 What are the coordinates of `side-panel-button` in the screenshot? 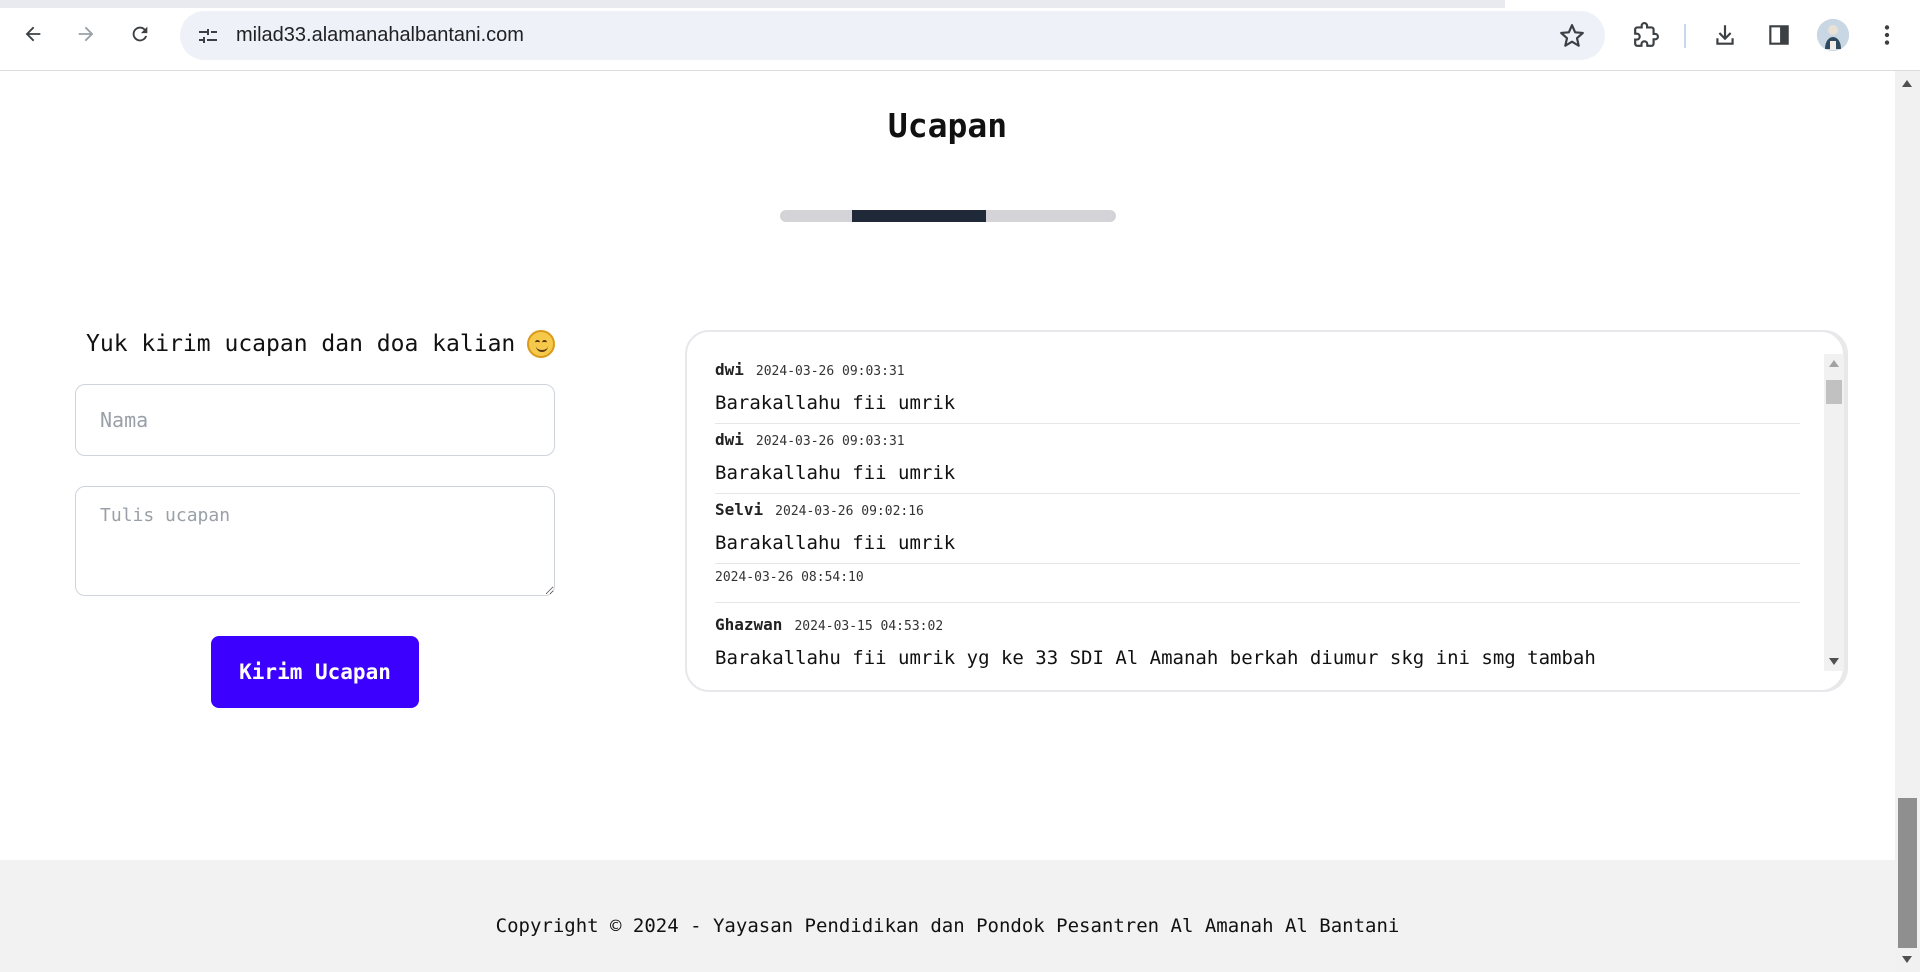 It's located at (1779, 35).